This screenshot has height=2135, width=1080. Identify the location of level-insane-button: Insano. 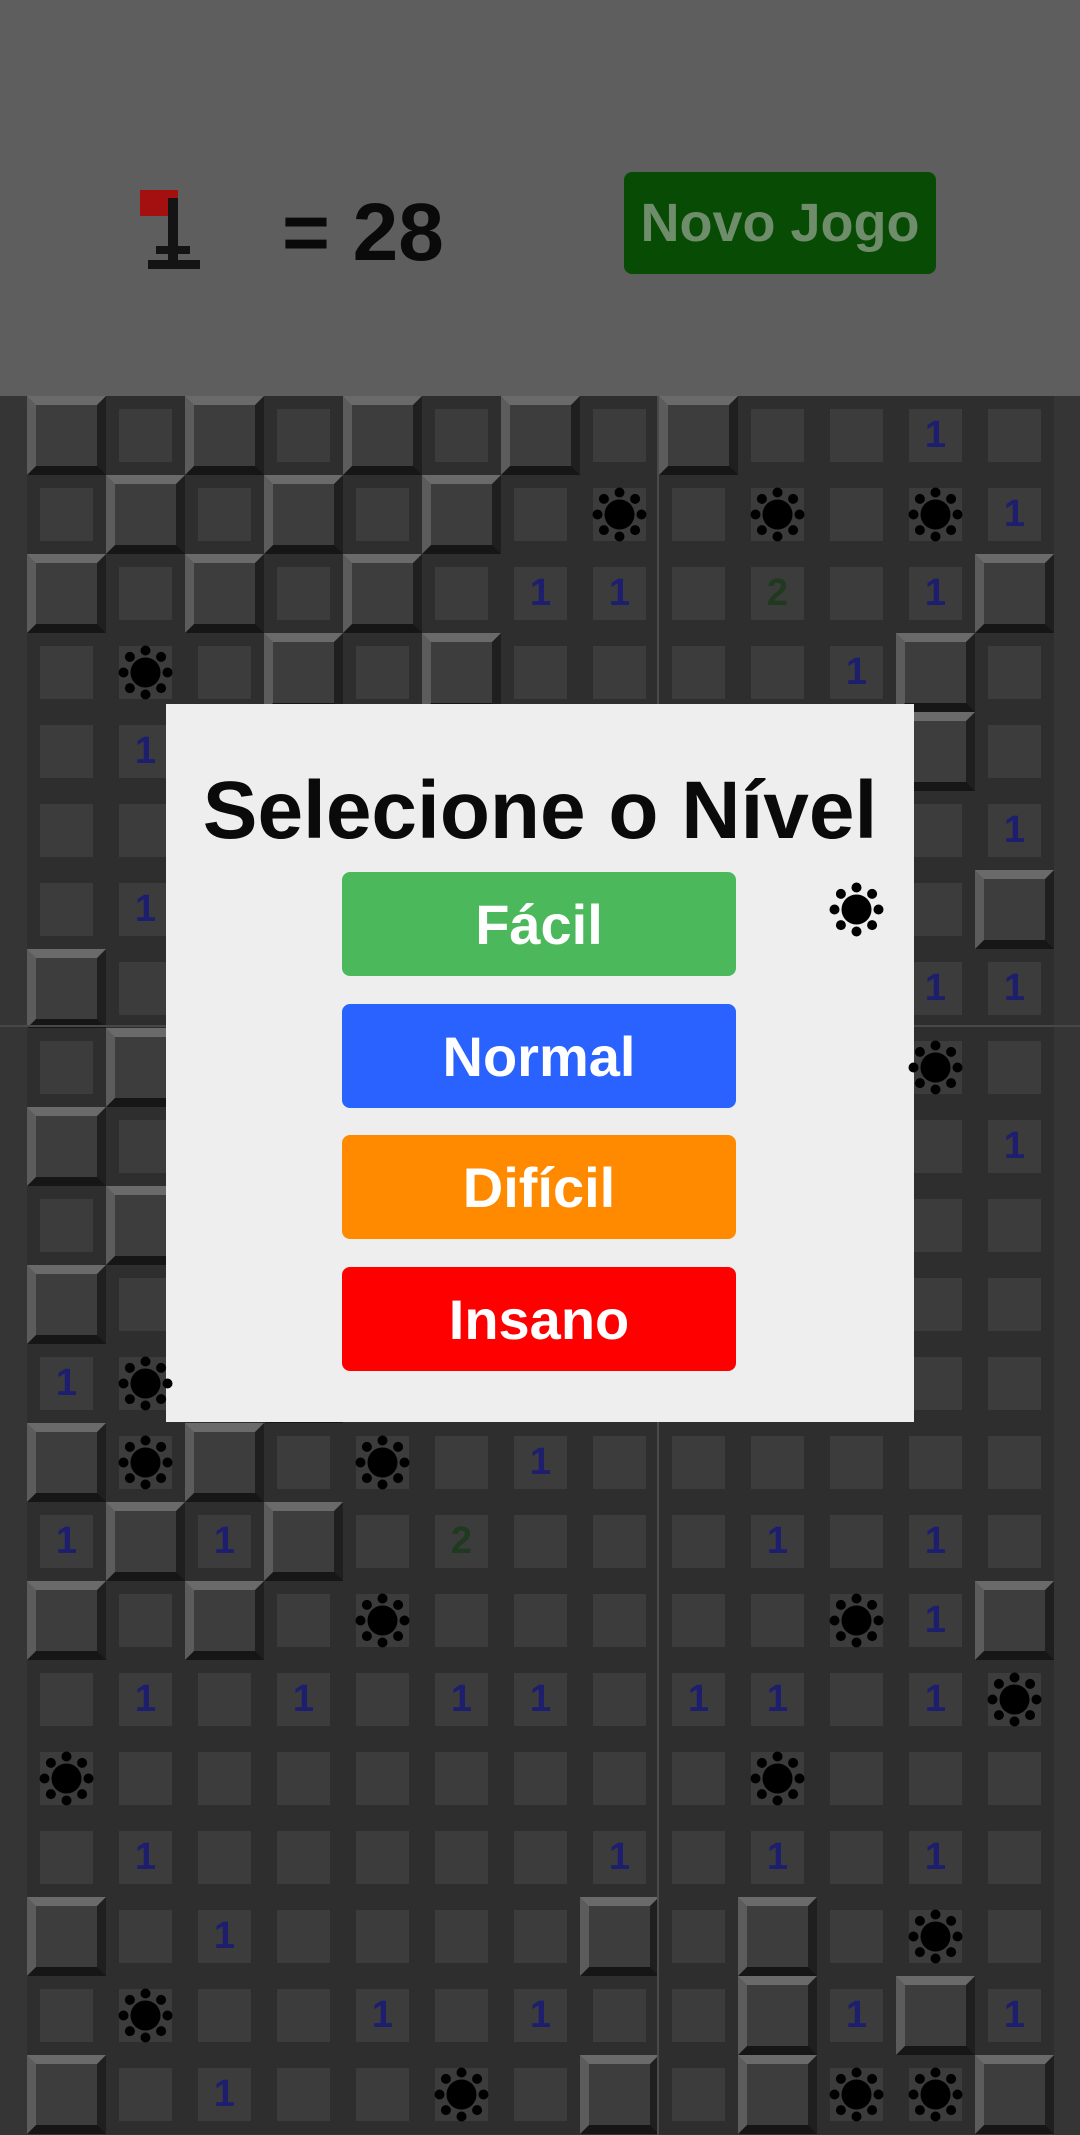
(539, 1319).